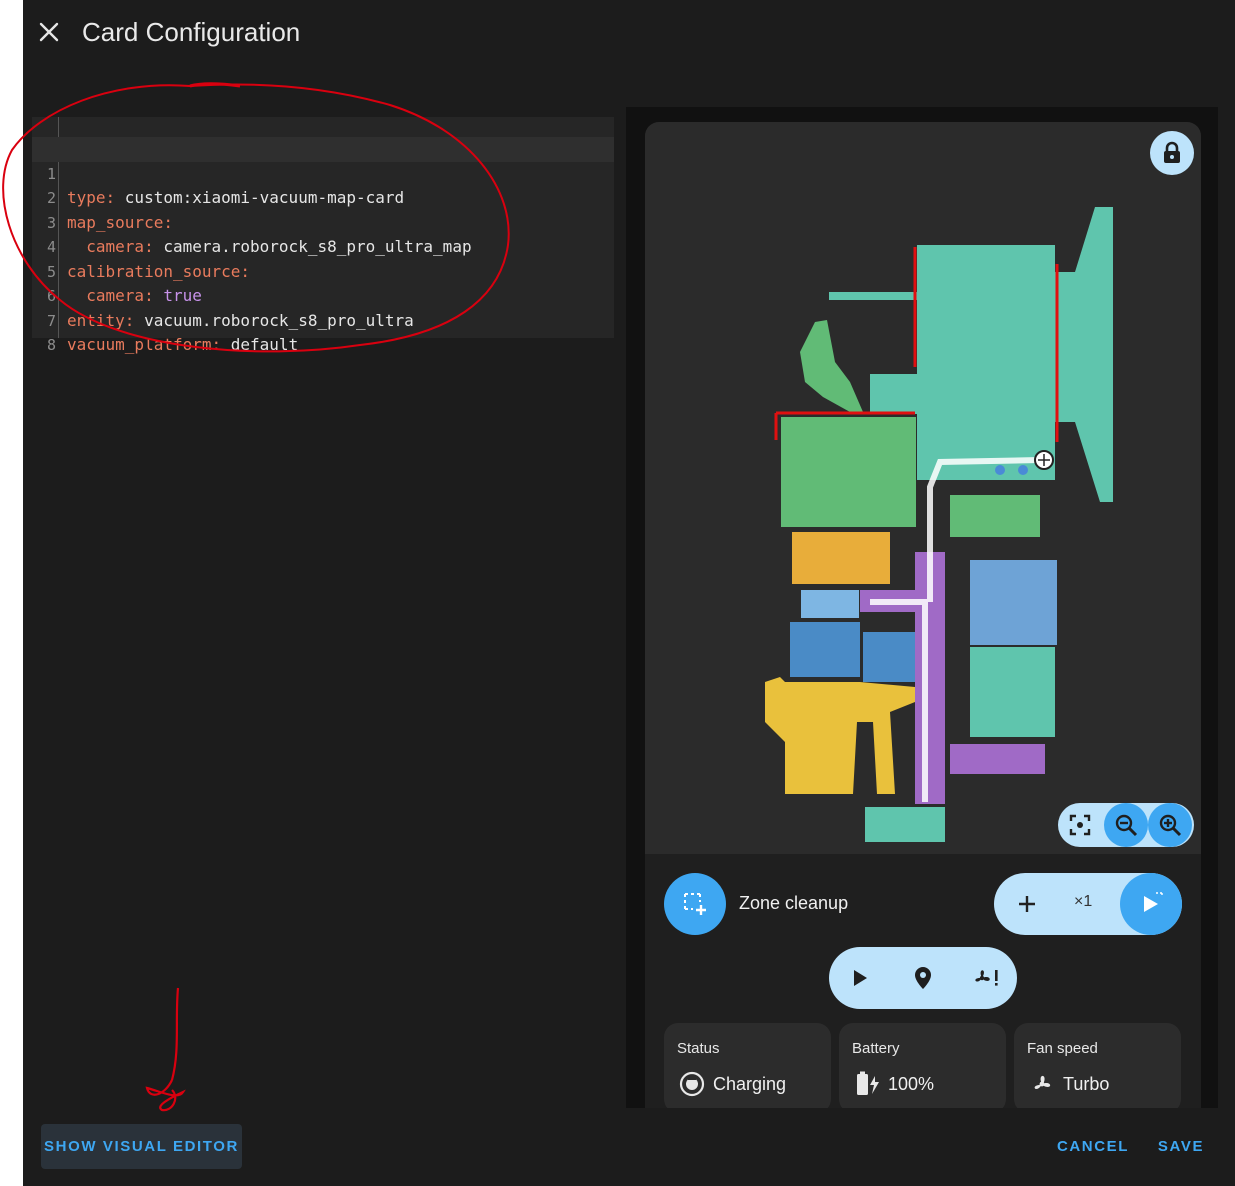  I want to click on fan-alert-icon, so click(986, 978).